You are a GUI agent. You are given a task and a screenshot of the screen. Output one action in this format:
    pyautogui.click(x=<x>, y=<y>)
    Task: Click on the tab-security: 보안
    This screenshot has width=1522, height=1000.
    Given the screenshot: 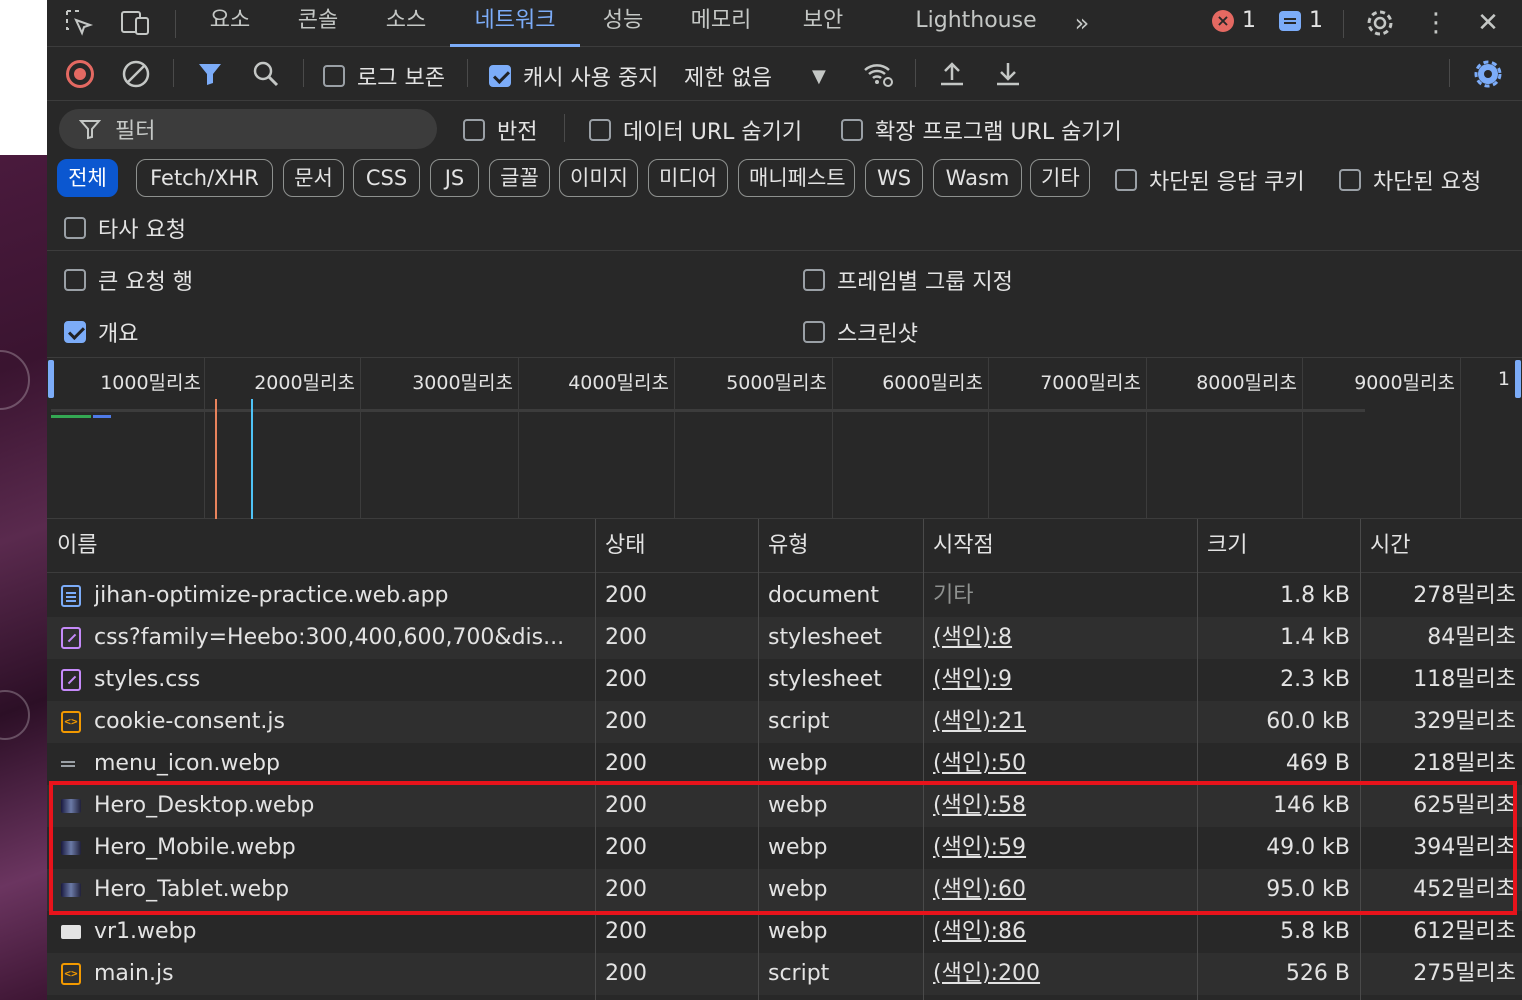 What is the action you would take?
    pyautogui.click(x=823, y=23)
    